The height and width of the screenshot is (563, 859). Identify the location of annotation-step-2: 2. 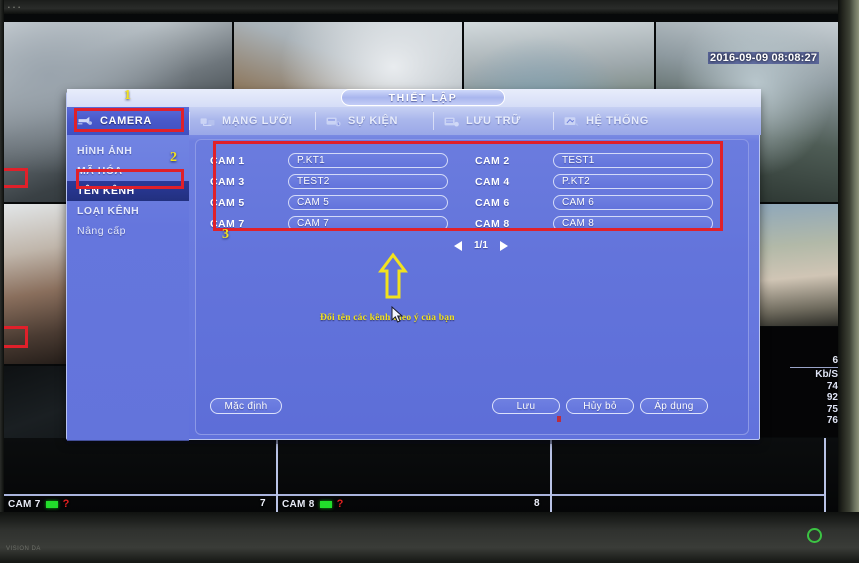
(173, 157).